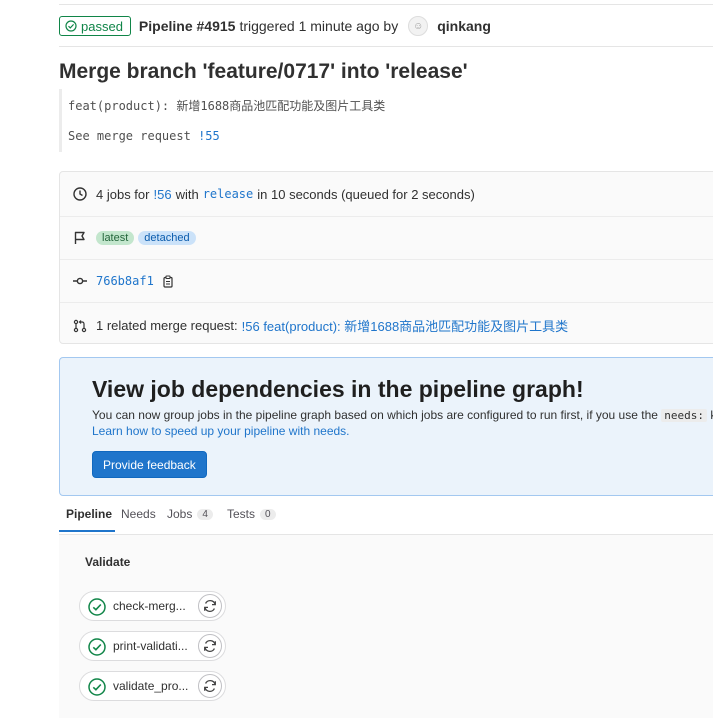  What do you see at coordinates (241, 514) in the screenshot?
I see `tab-label: Tests` at bounding box center [241, 514].